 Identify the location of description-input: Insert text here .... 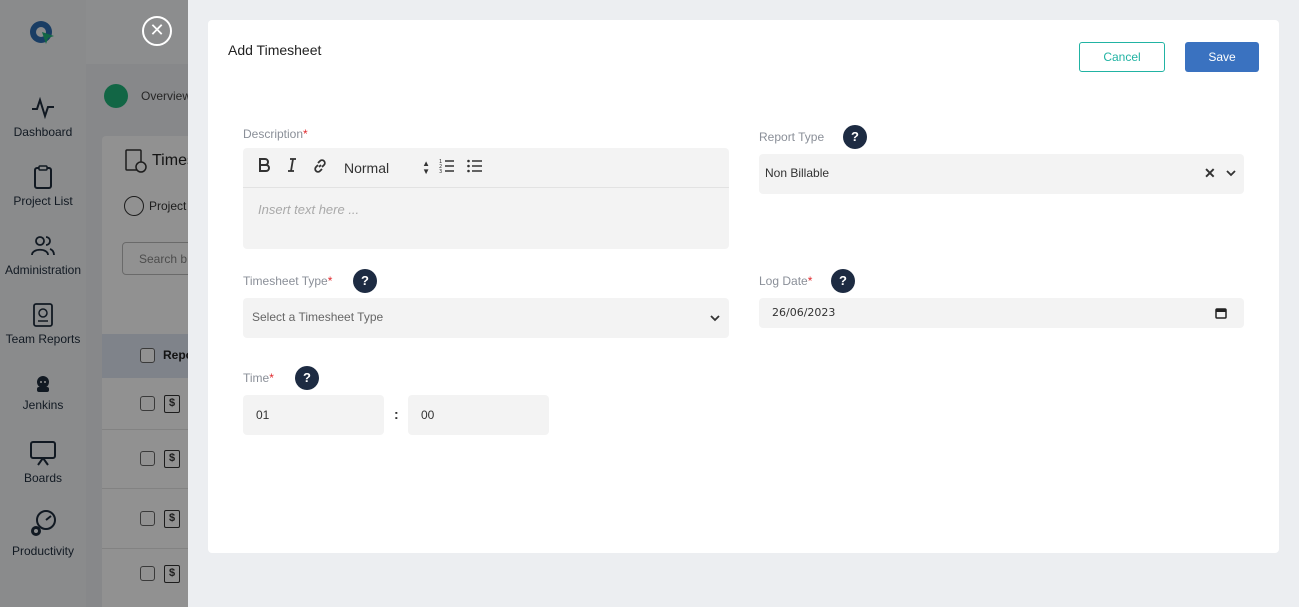
(308, 209).